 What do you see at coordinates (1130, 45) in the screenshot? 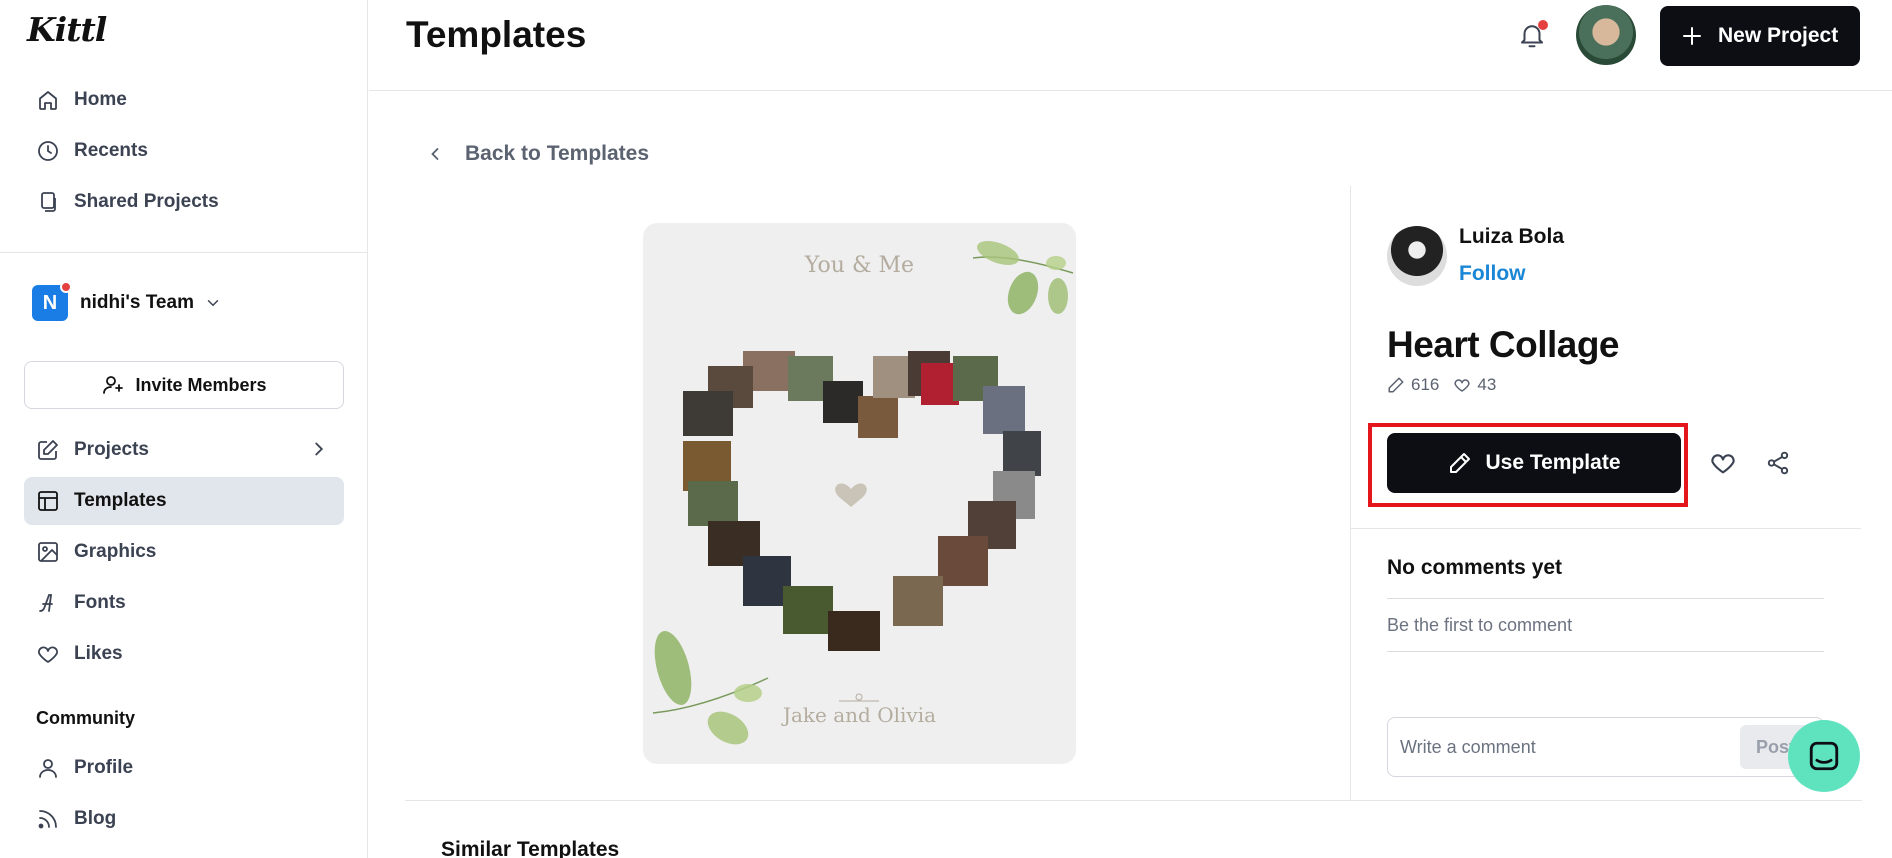
I see `top-header: Templates New Project` at bounding box center [1130, 45].